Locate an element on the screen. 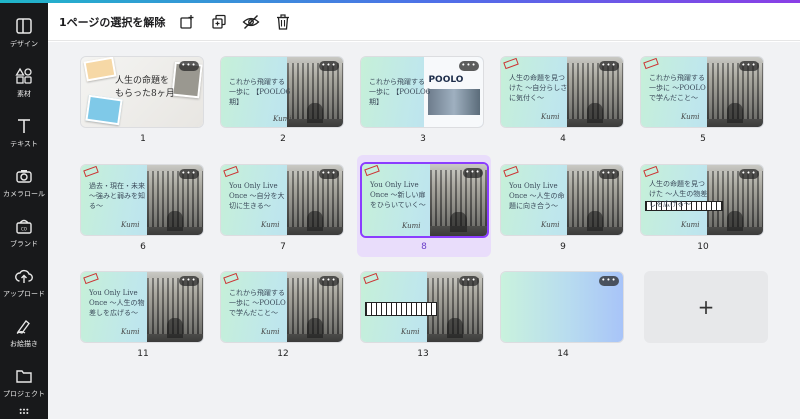  upload-icon is located at coordinates (24, 276).